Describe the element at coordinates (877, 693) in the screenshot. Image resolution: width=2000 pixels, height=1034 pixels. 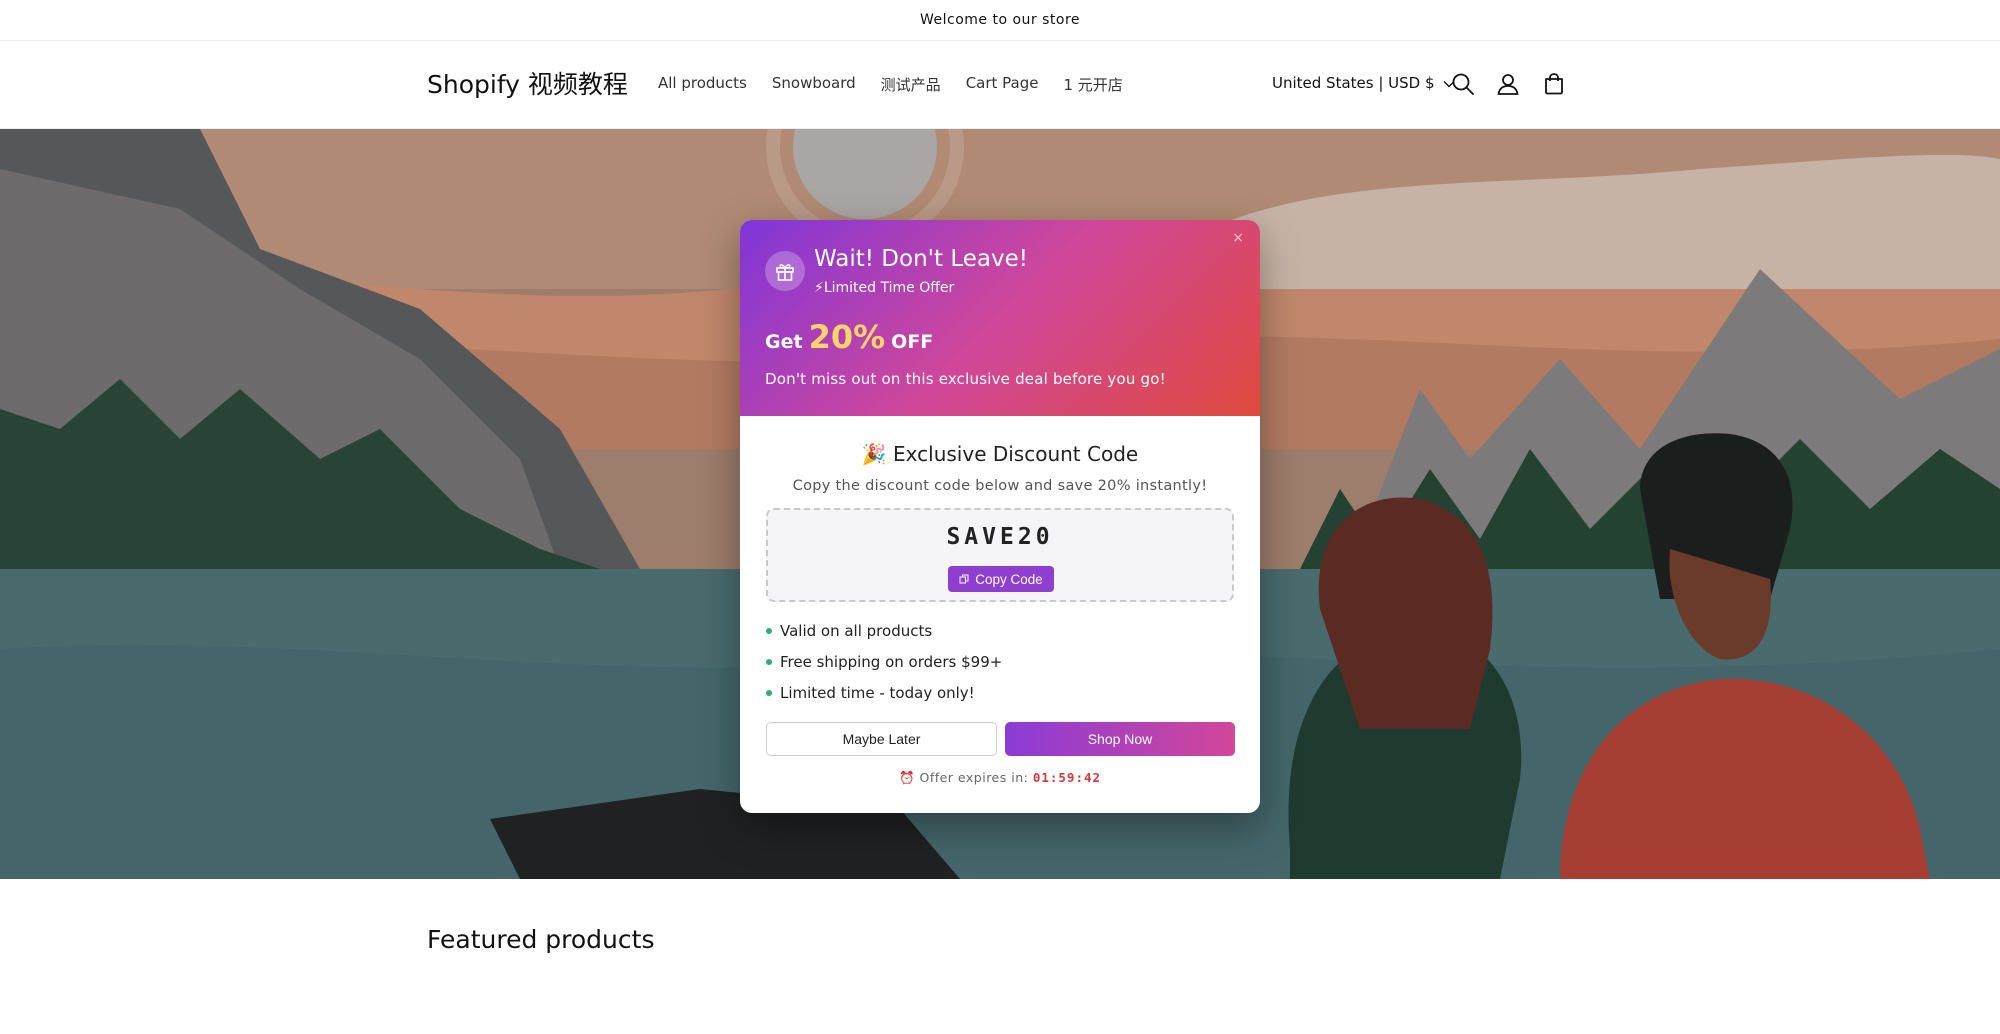
I see `perk-text: Limited time - today only!` at that location.